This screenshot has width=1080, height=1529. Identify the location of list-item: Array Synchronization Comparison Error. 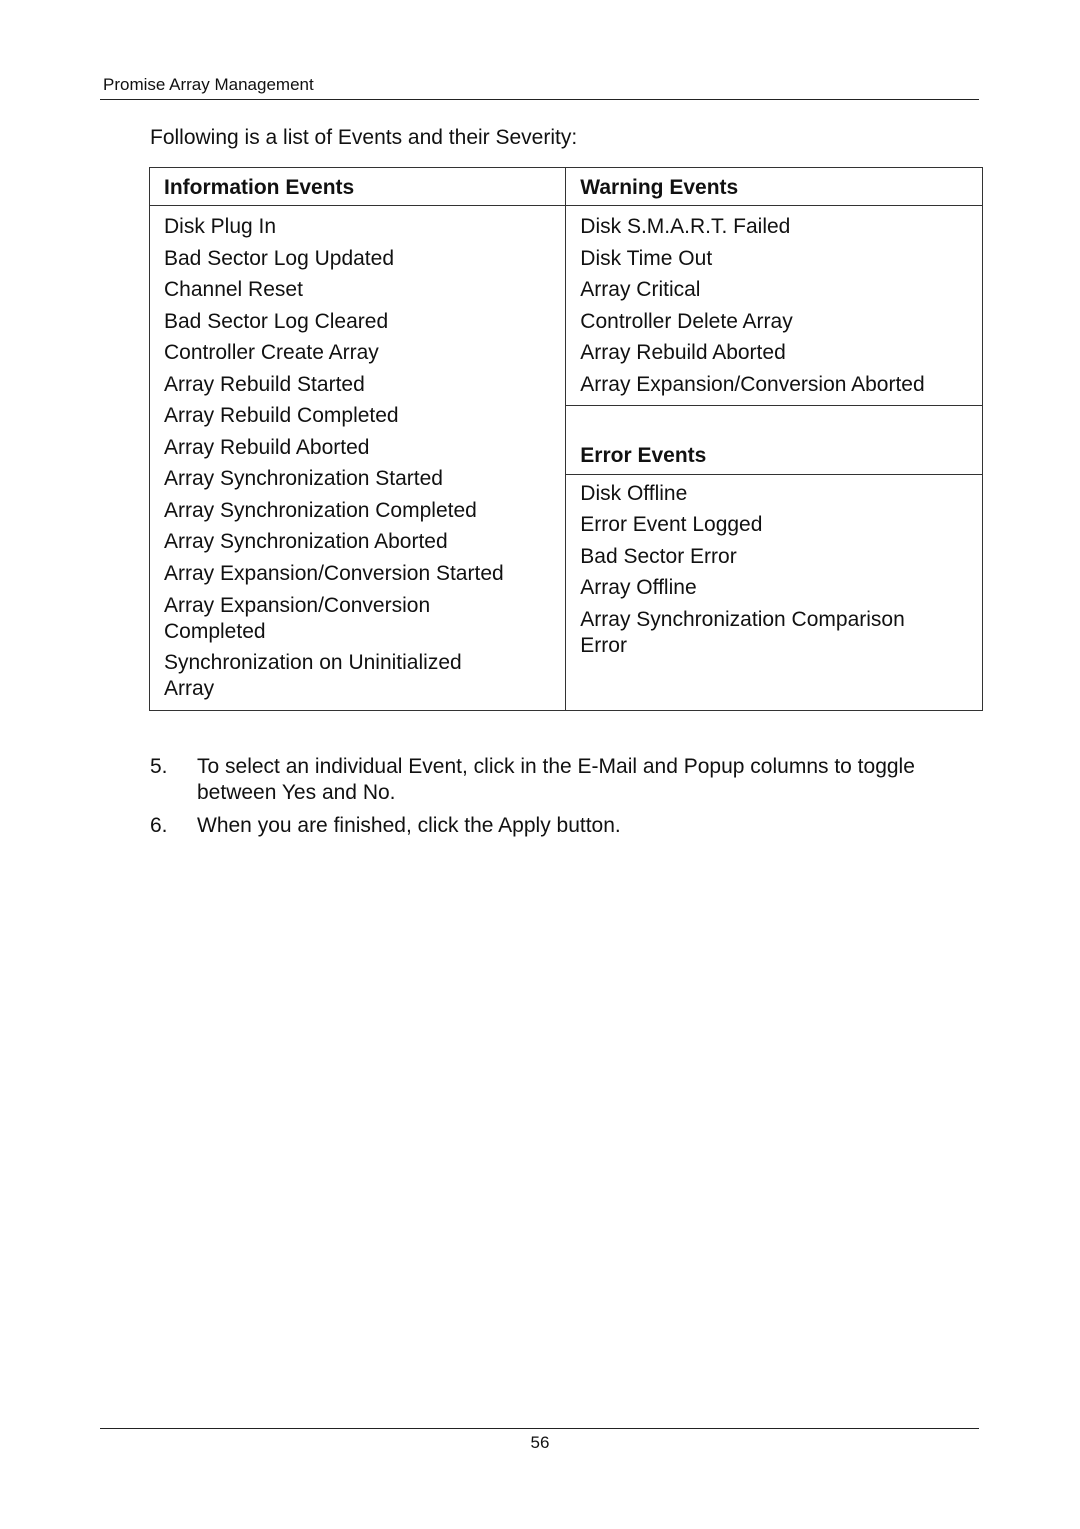
(742, 632).